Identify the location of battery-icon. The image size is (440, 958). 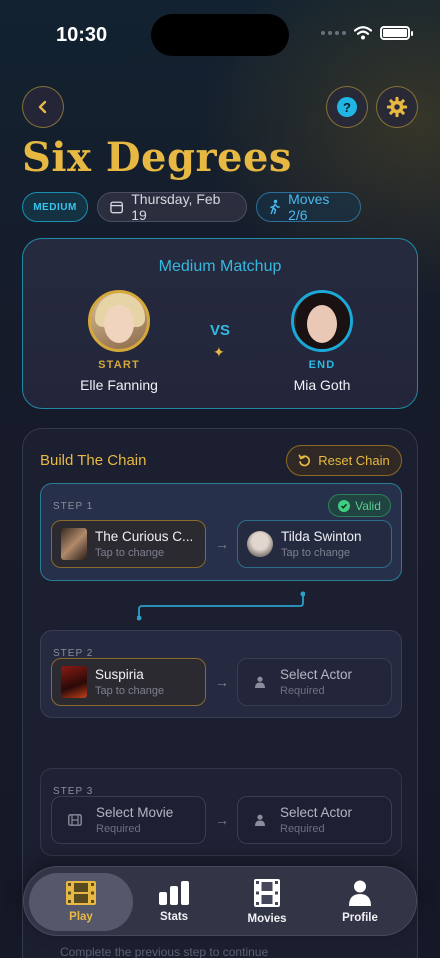
(396, 33).